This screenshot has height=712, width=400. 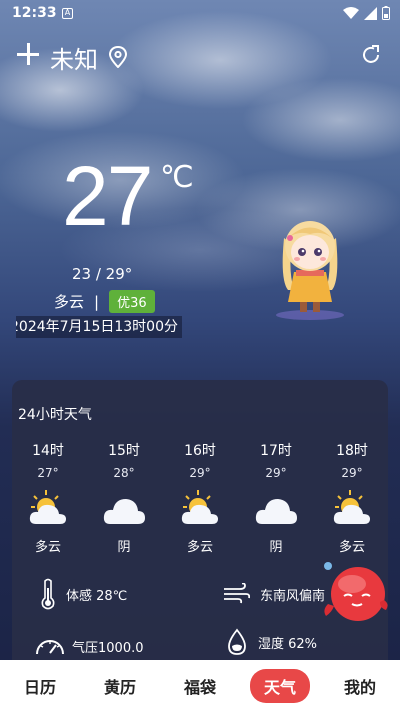 What do you see at coordinates (124, 451) in the screenshot?
I see `hour-label: 15时` at bounding box center [124, 451].